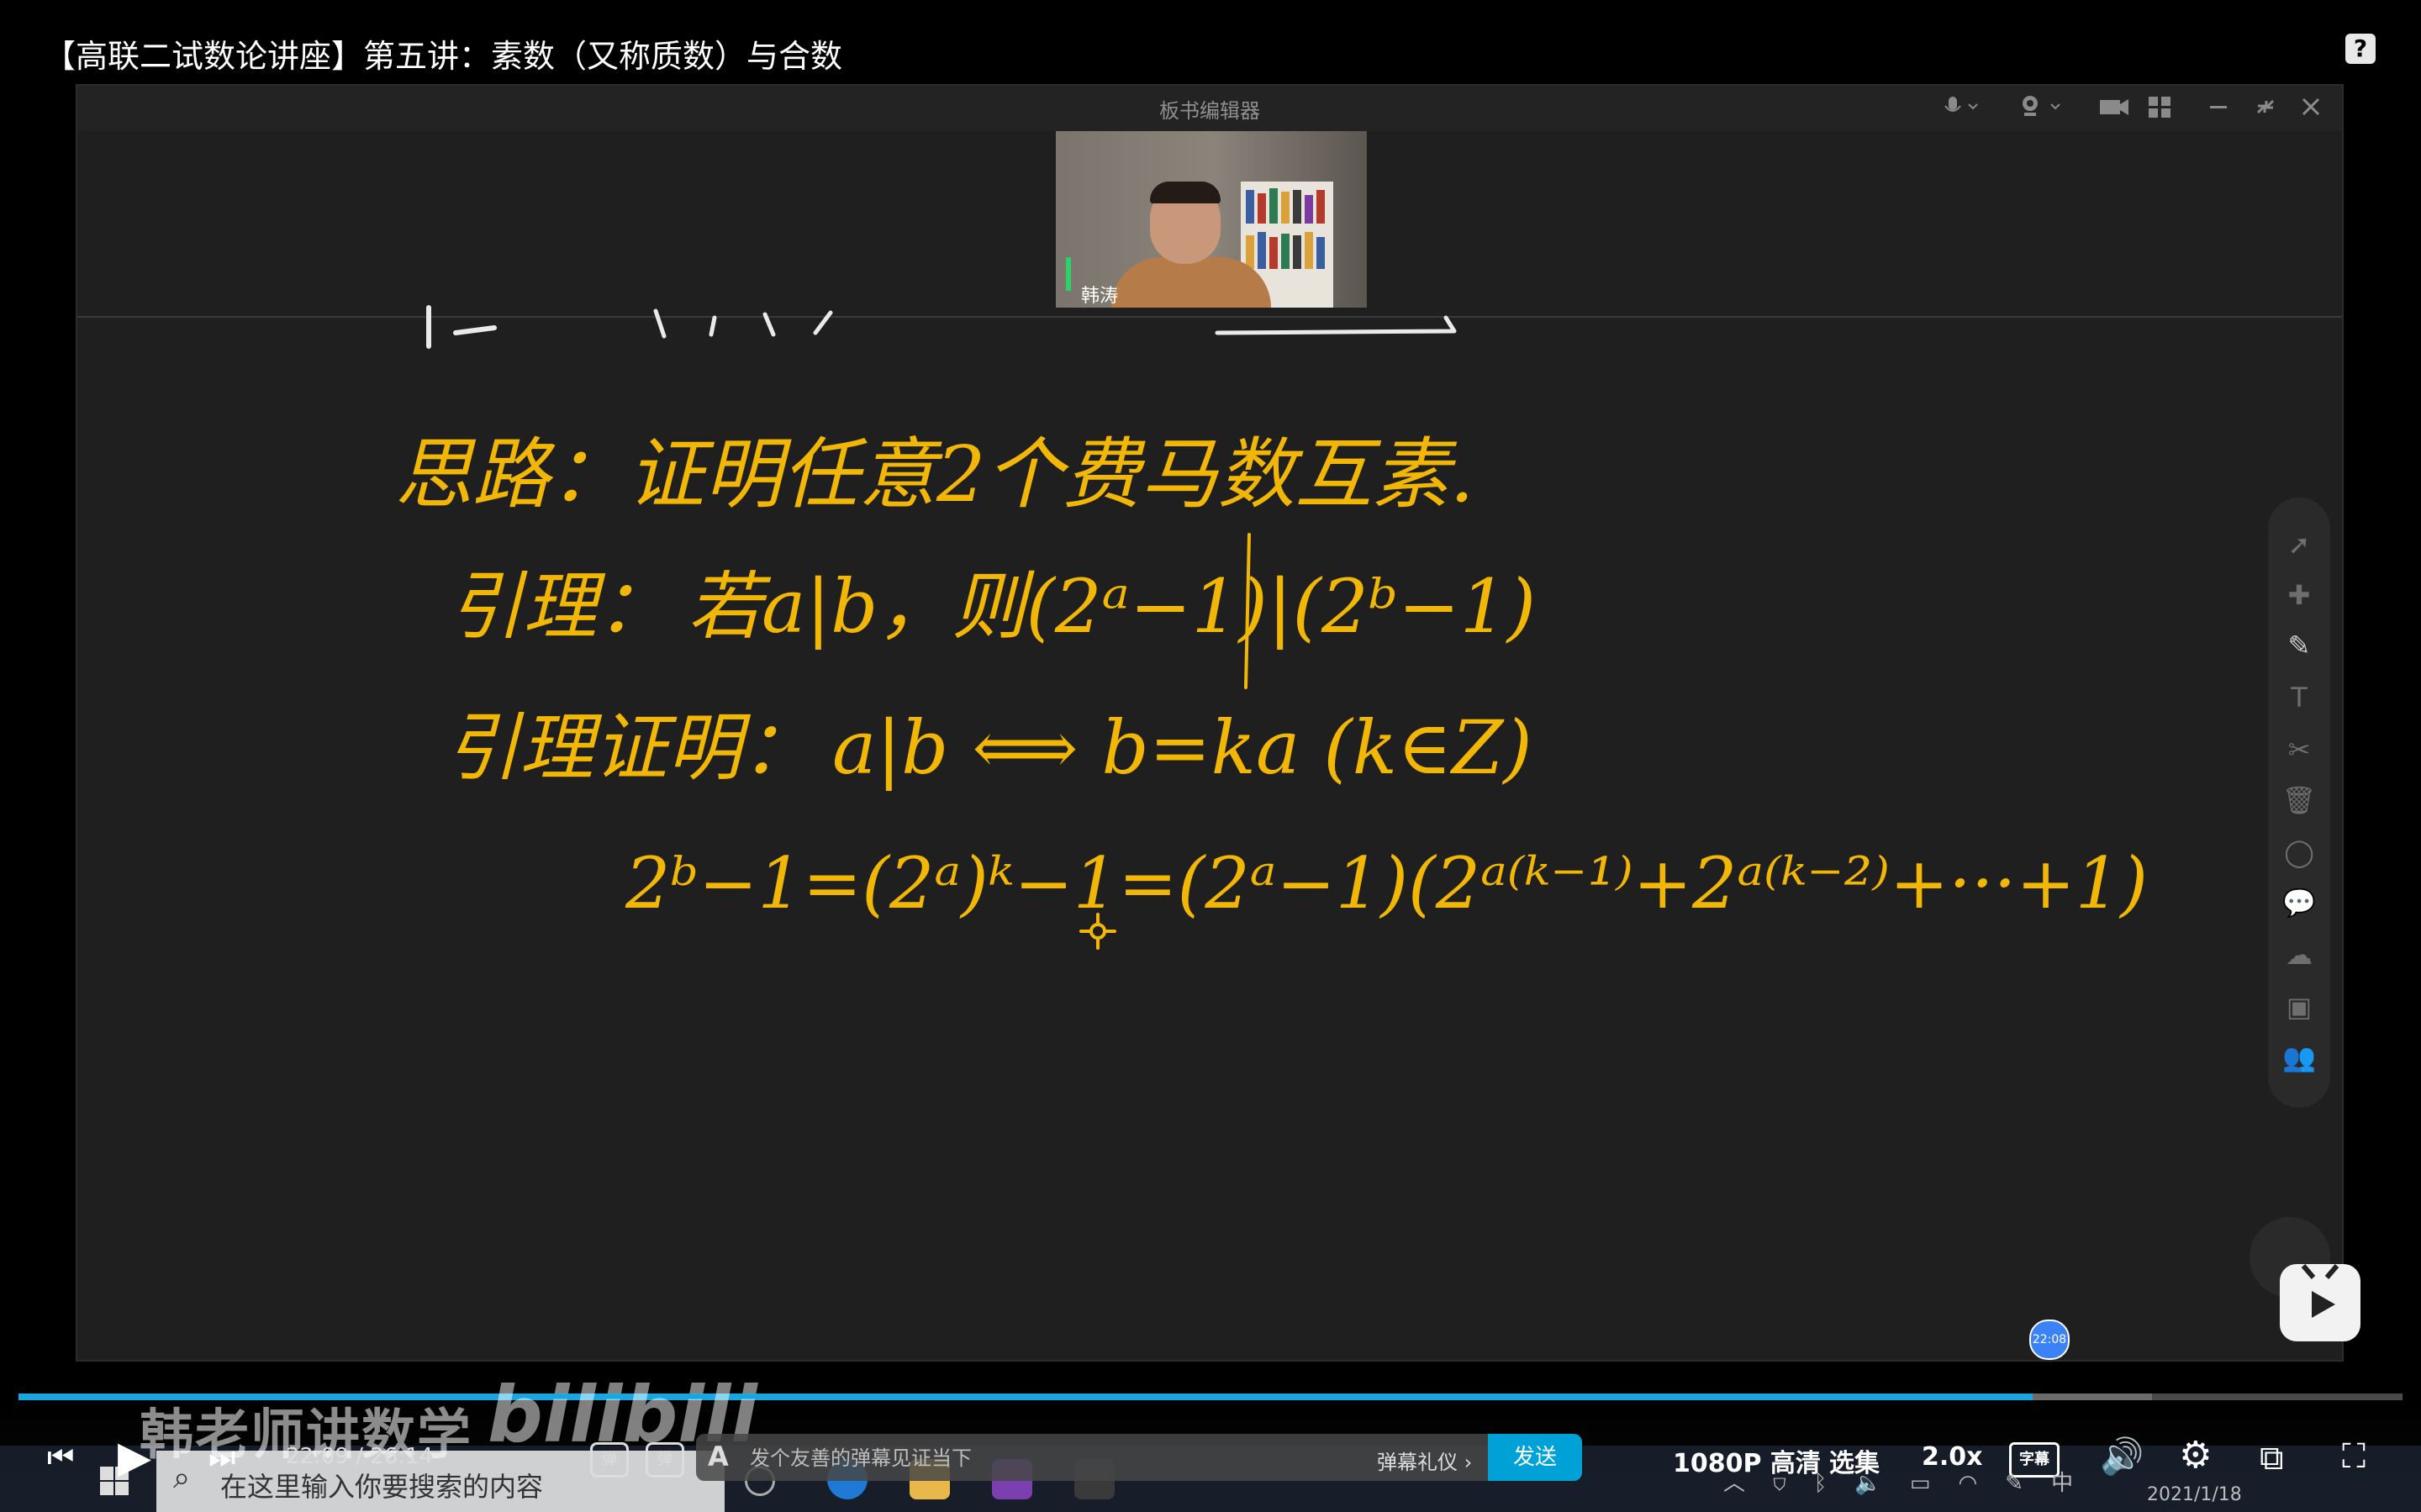 The width and height of the screenshot is (2421, 1512). Describe the element at coordinates (560, 606) in the screenshot. I see `handwriting-lemma-label: 引理：` at that location.